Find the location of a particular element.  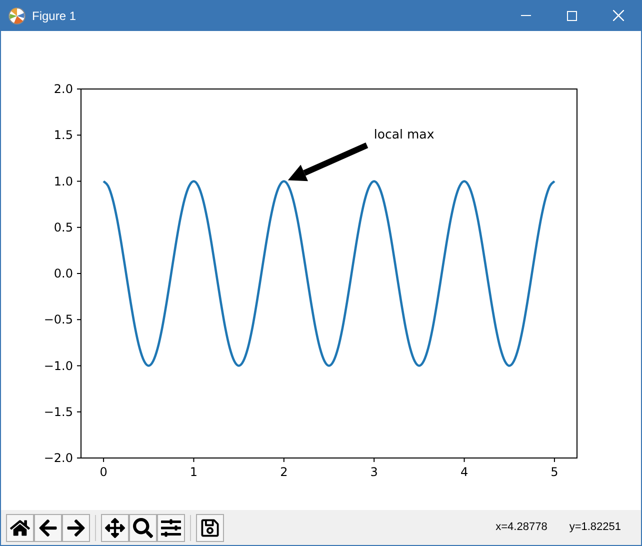

sliders-icon is located at coordinates (171, 528).